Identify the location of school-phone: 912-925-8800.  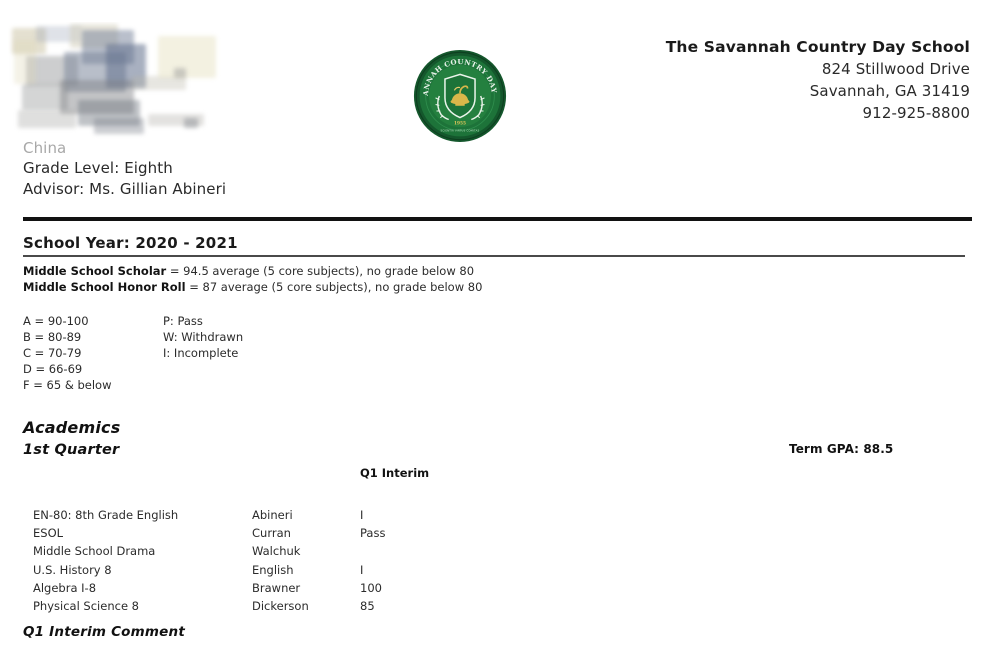
(916, 113).